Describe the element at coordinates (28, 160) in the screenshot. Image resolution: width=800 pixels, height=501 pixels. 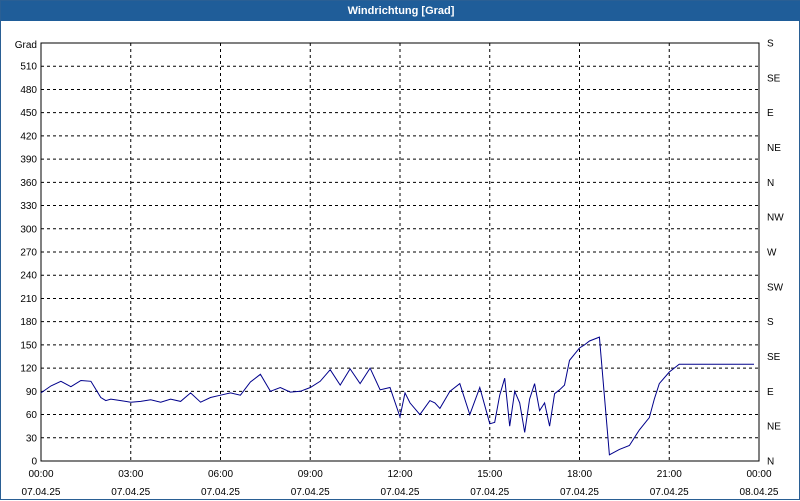
I see `y-tick-label: 390` at that location.